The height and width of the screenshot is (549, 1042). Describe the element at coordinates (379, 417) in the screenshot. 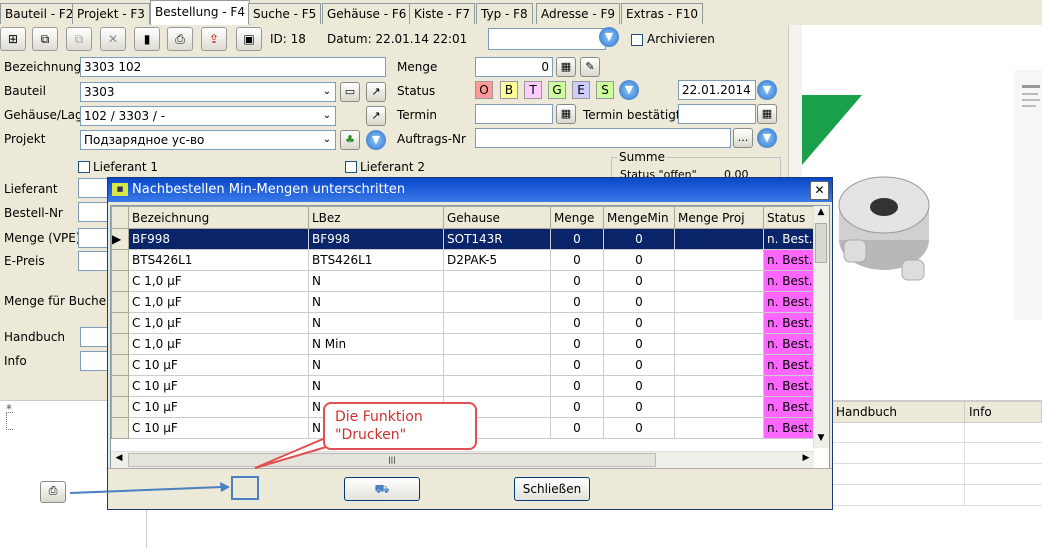

I see `callout-line1: Die Funktion` at that location.